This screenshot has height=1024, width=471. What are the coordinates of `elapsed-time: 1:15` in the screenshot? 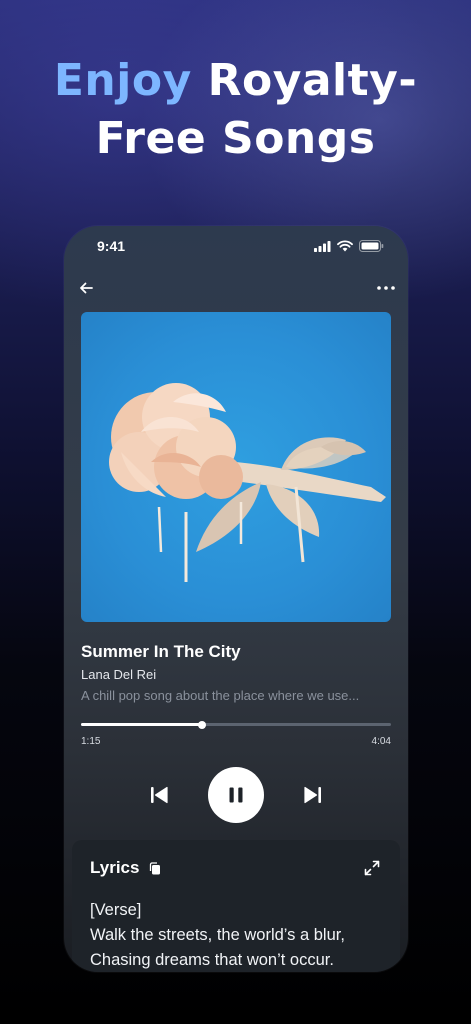 It's located at (91, 741).